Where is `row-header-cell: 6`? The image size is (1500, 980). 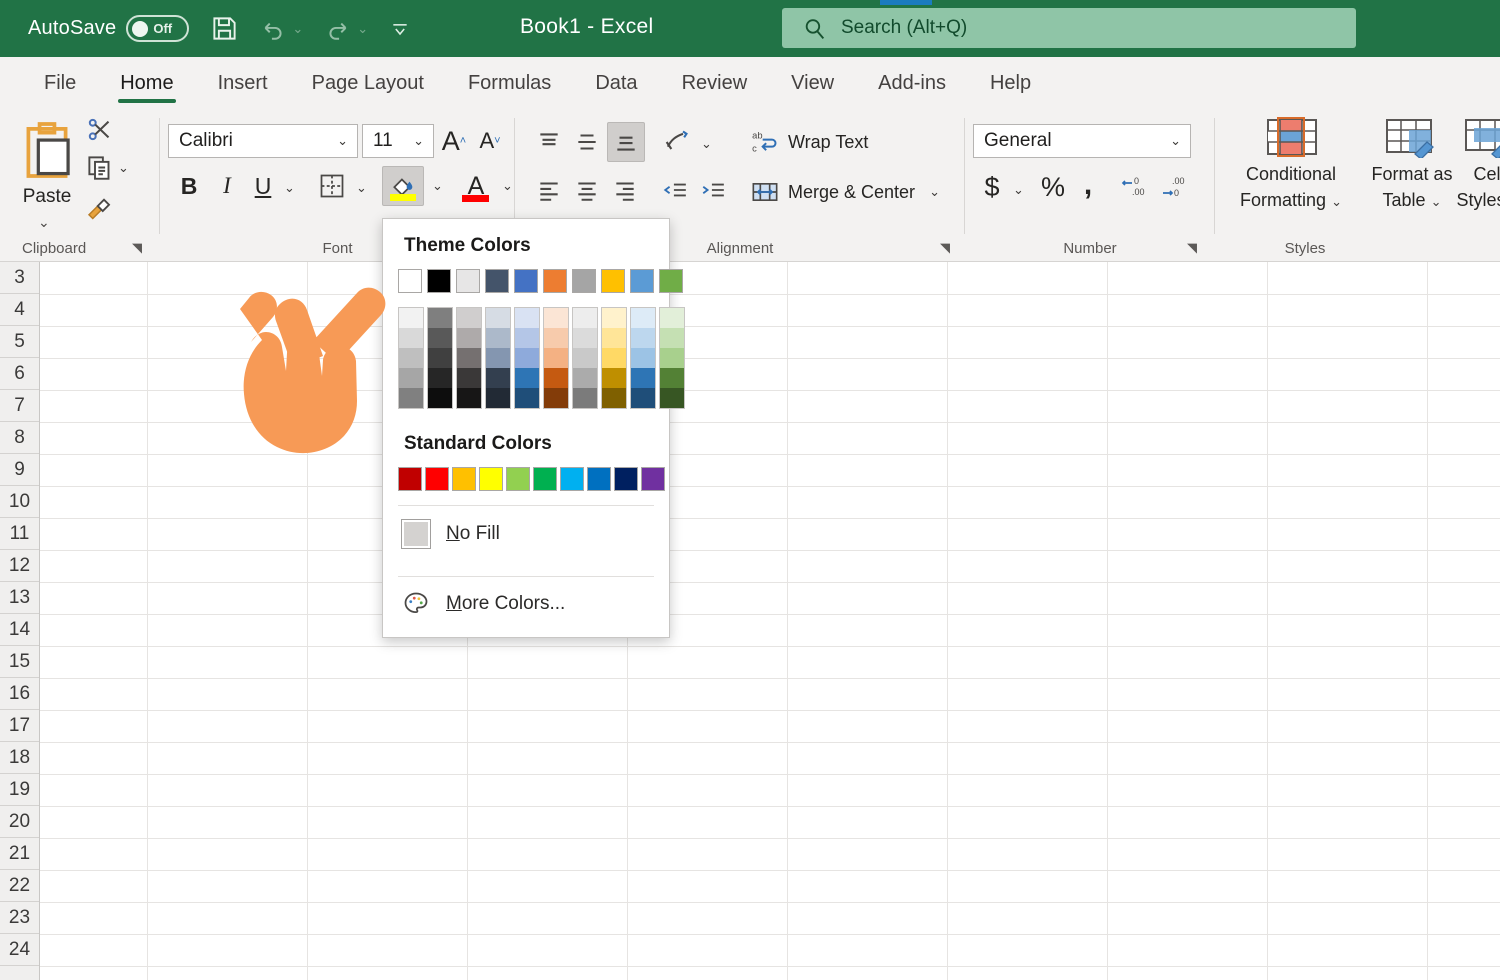
row-header-cell: 6 is located at coordinates (19, 374).